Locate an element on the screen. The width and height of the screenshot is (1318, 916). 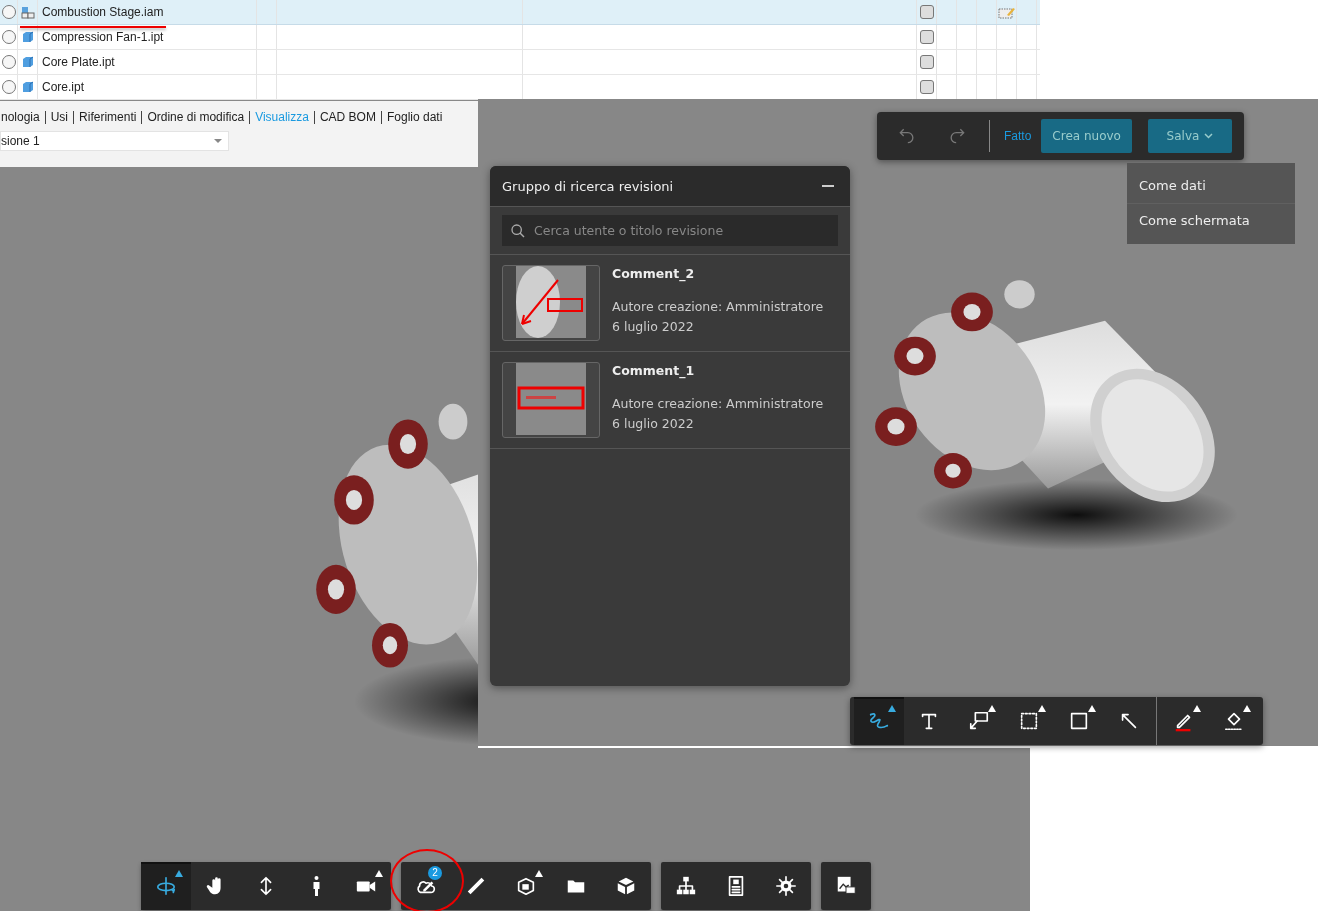
person-icon is located at coordinates (316, 886).